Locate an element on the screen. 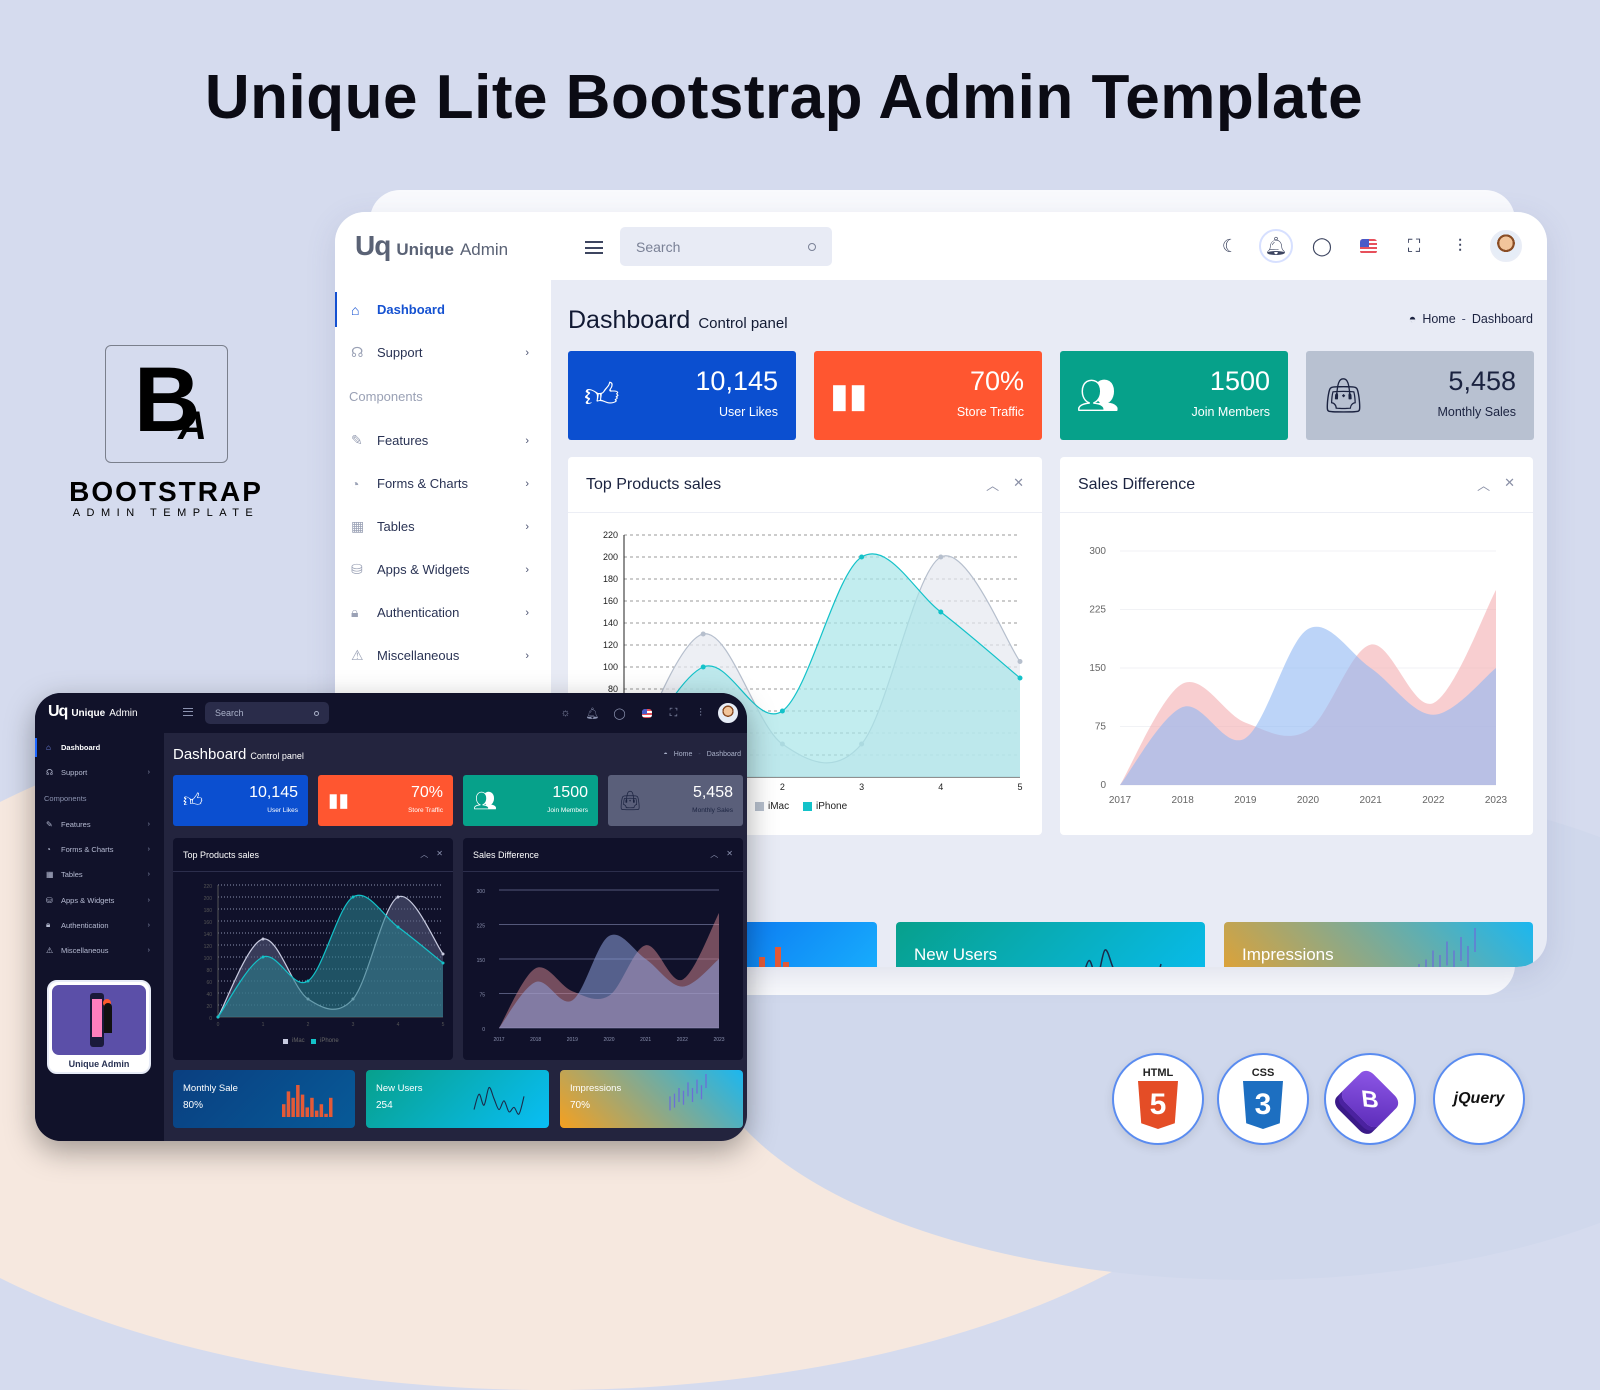 The width and height of the screenshot is (1600, 1390). promo-card: Unique Admin is located at coordinates (99, 1027).